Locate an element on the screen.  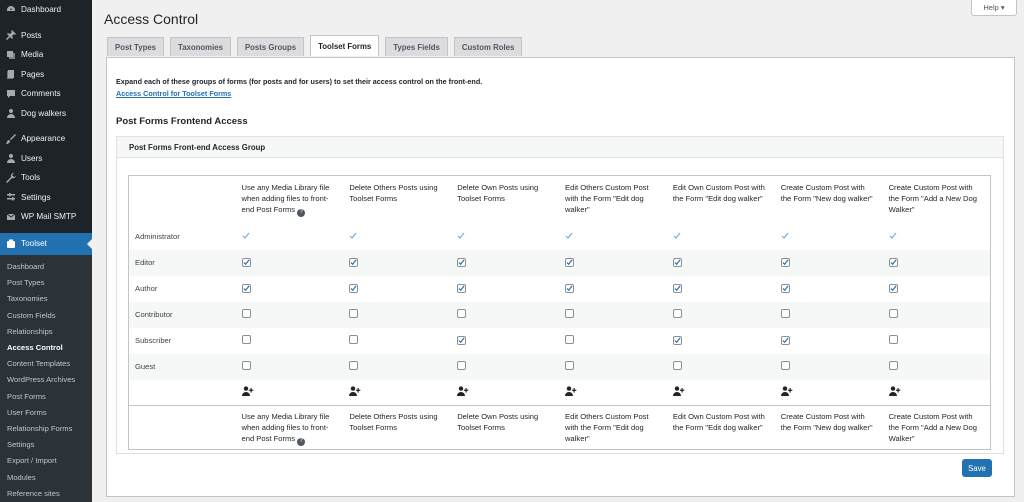
submenu-item-export-import: Export / Import is located at coordinates (46, 461).